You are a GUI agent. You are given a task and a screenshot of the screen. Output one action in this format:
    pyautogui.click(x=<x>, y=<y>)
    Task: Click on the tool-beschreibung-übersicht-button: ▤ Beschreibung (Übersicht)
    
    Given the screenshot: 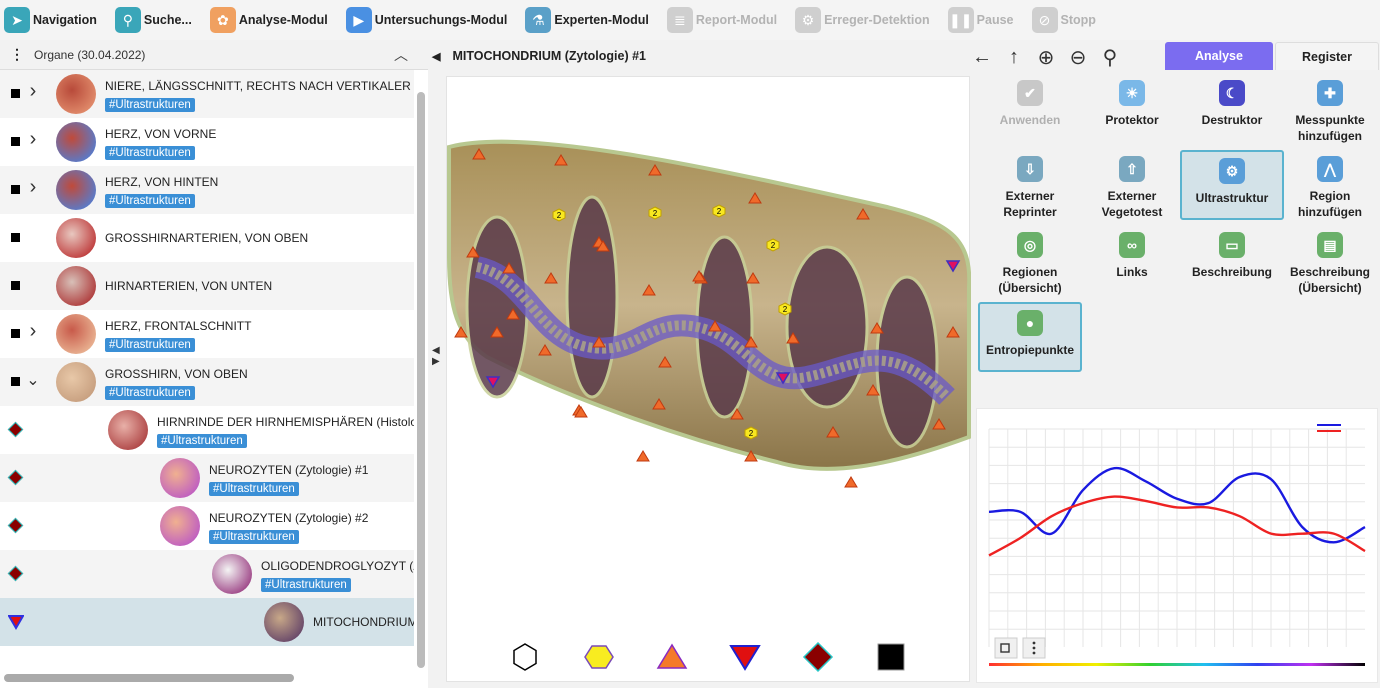 What is the action you would take?
    pyautogui.click(x=1329, y=263)
    